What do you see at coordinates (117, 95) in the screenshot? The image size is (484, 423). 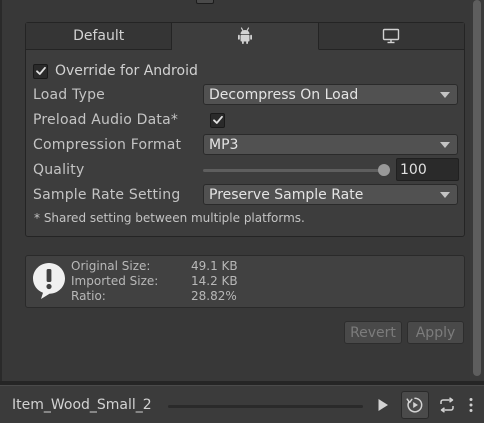 I see `load-type-row: Load Type` at bounding box center [117, 95].